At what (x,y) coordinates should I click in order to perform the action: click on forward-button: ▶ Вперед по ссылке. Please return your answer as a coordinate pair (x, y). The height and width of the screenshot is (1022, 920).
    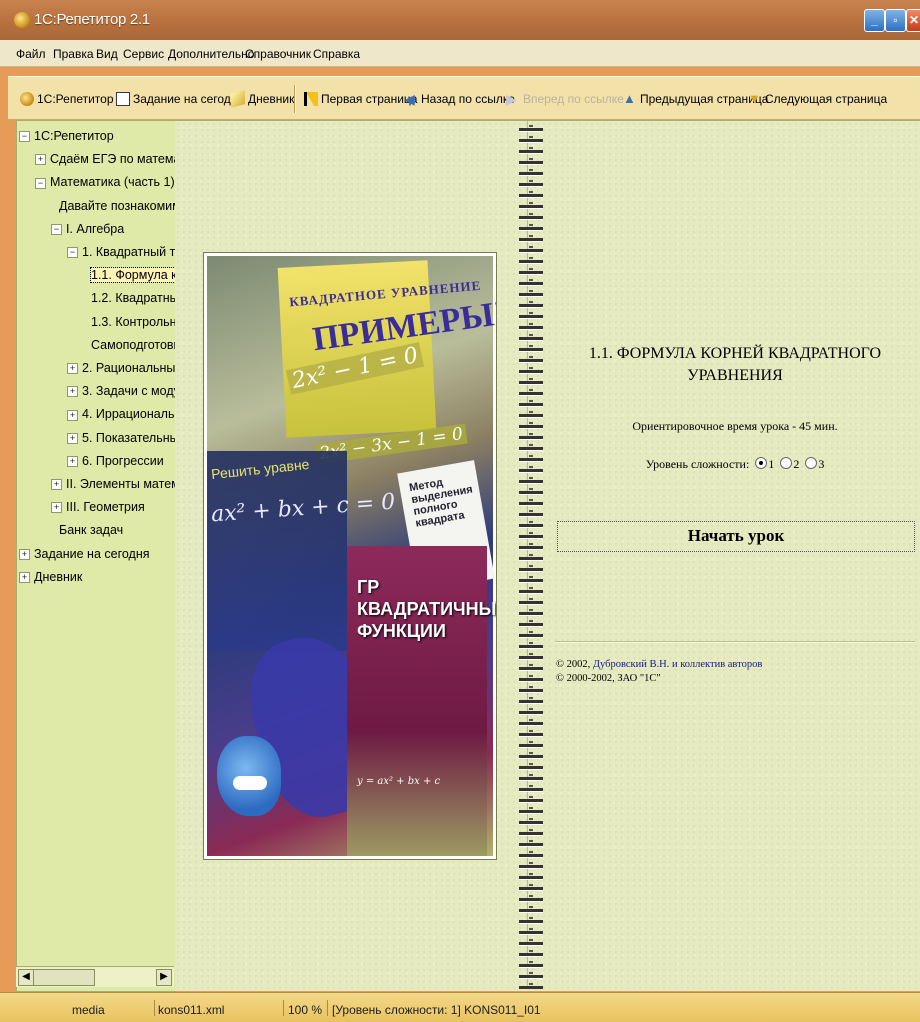
    Looking at the image, I should click on (565, 99).